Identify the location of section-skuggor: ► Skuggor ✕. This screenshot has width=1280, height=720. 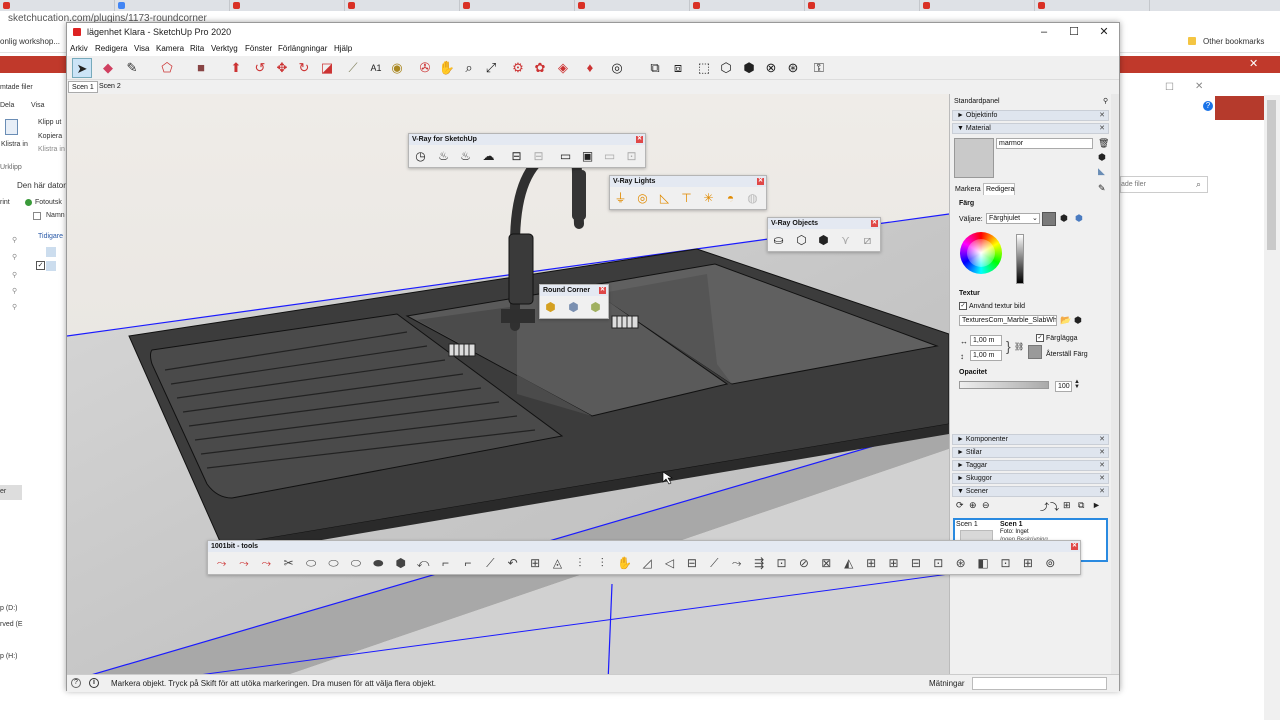
(1030, 478).